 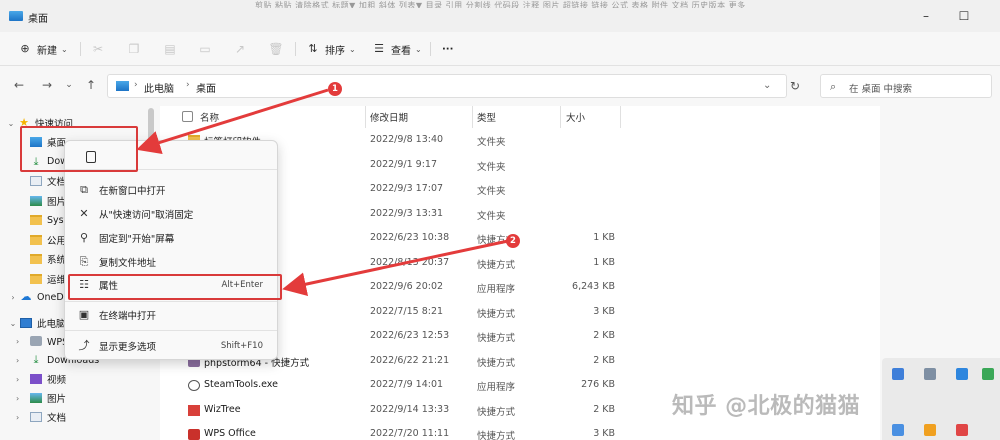 I want to click on highlight-properties-box, so click(x=175, y=287).